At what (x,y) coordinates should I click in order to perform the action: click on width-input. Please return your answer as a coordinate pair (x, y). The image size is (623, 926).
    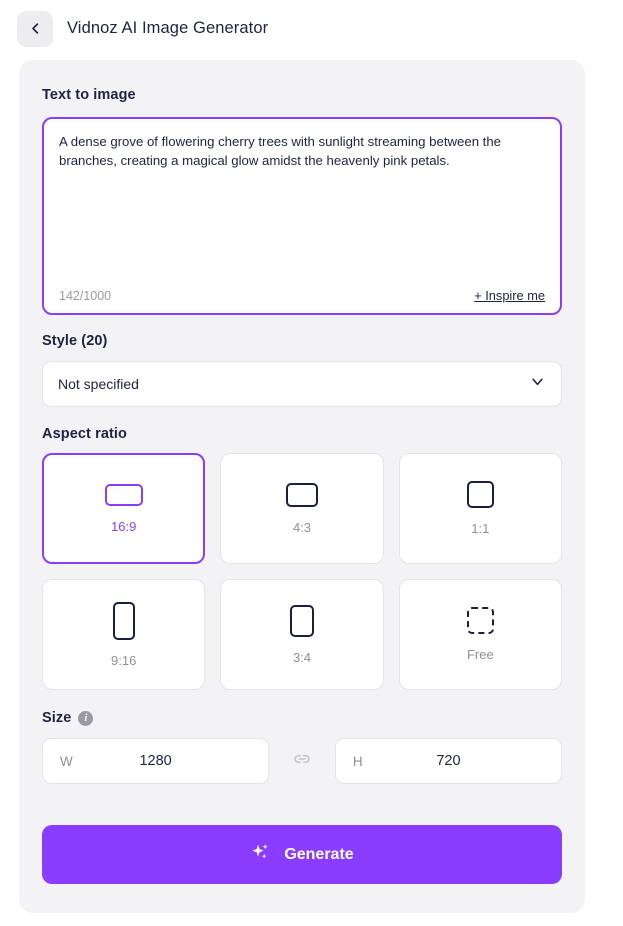
    Looking at the image, I should click on (156, 761).